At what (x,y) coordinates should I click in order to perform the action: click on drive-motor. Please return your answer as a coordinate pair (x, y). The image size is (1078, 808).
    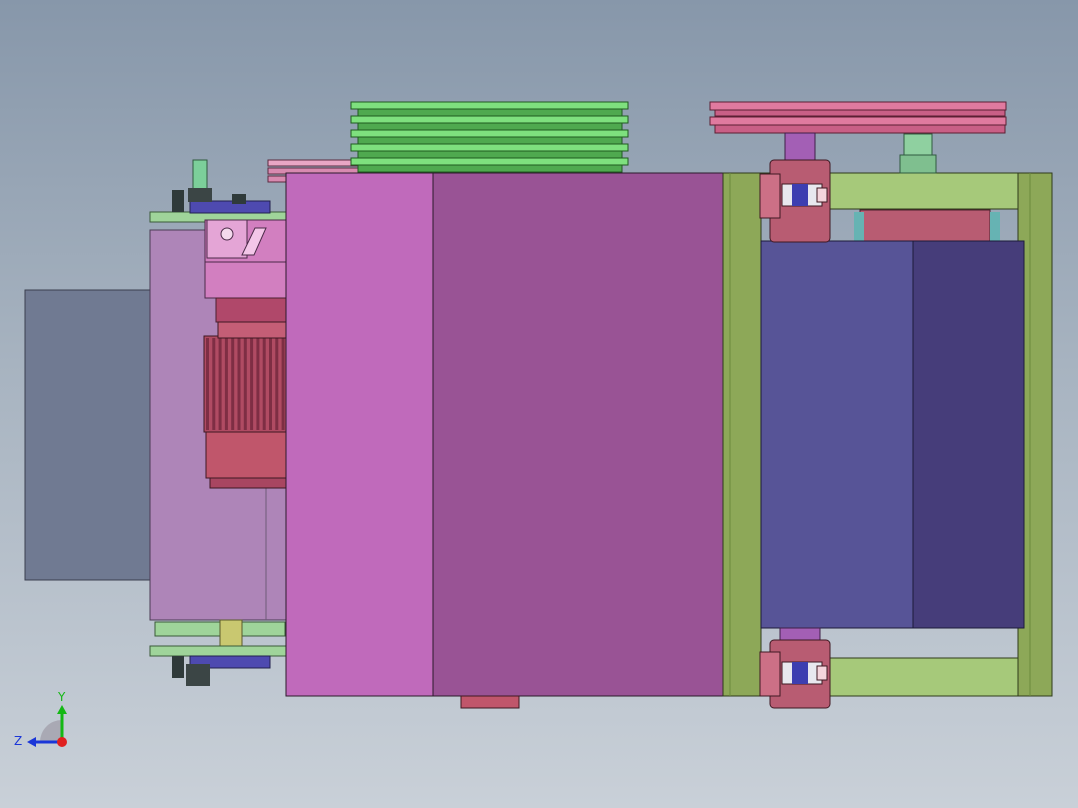
    Looking at the image, I should click on (246, 405).